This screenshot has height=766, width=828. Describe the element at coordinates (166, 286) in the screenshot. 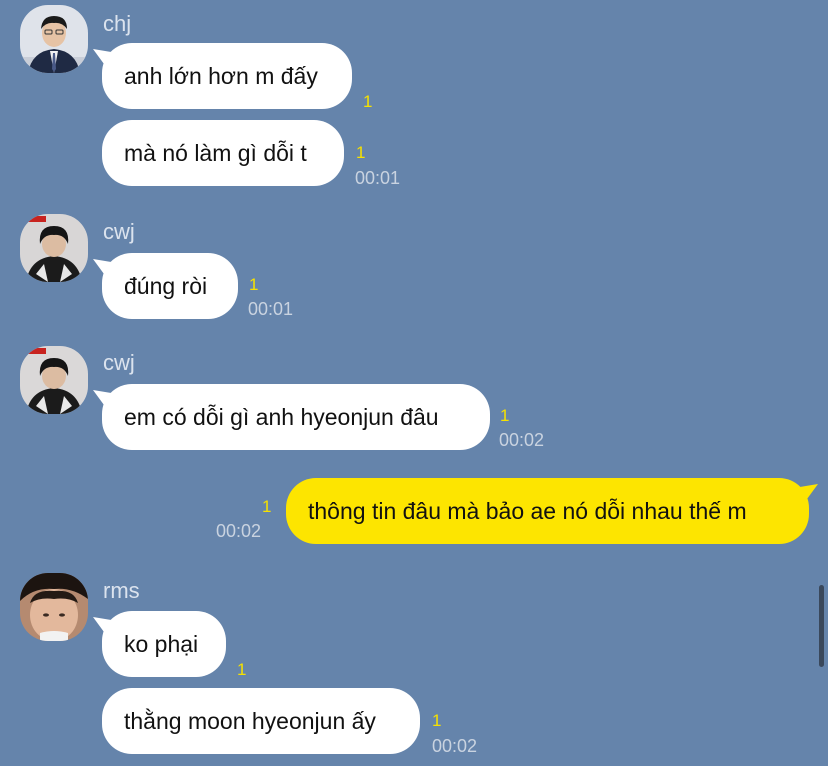

I see `message-text: đúng ròi` at that location.